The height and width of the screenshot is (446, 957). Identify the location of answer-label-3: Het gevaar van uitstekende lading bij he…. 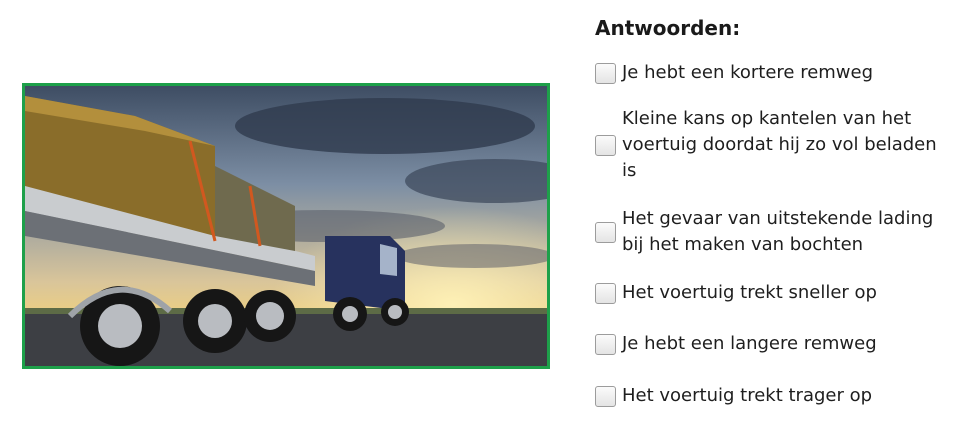
(778, 231).